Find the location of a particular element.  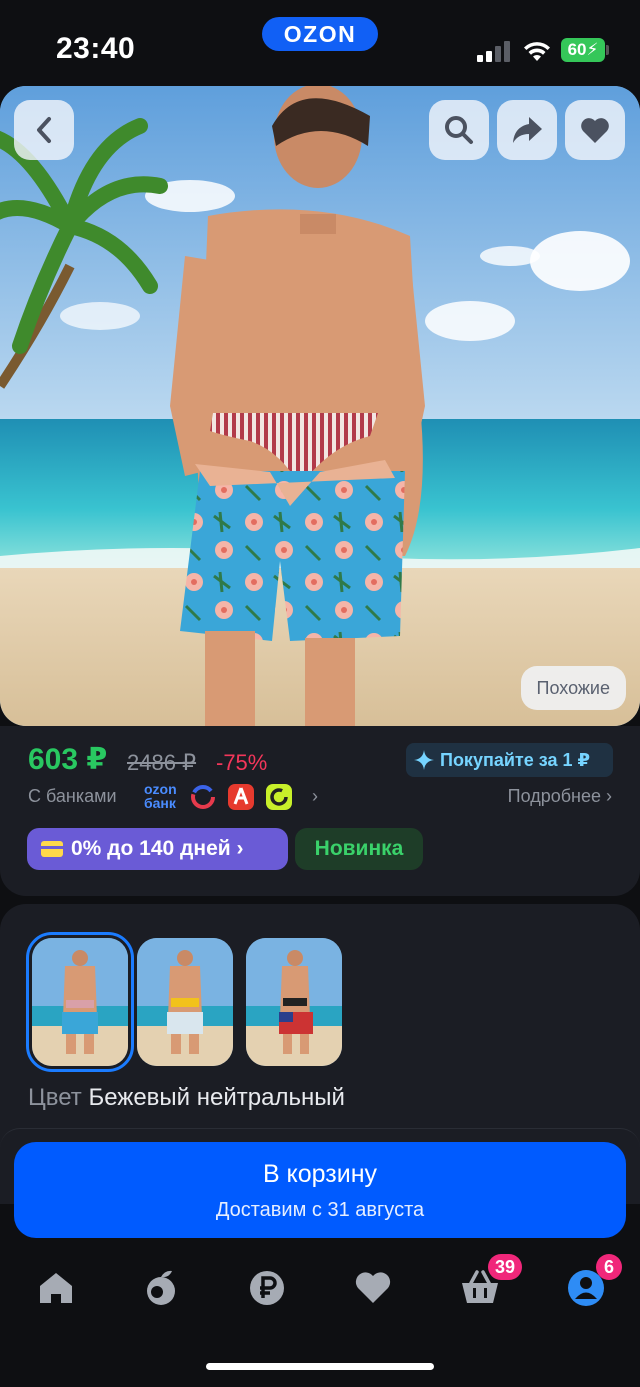

color-selection: Цвет Бежевый нейтральный is located at coordinates (186, 1098).